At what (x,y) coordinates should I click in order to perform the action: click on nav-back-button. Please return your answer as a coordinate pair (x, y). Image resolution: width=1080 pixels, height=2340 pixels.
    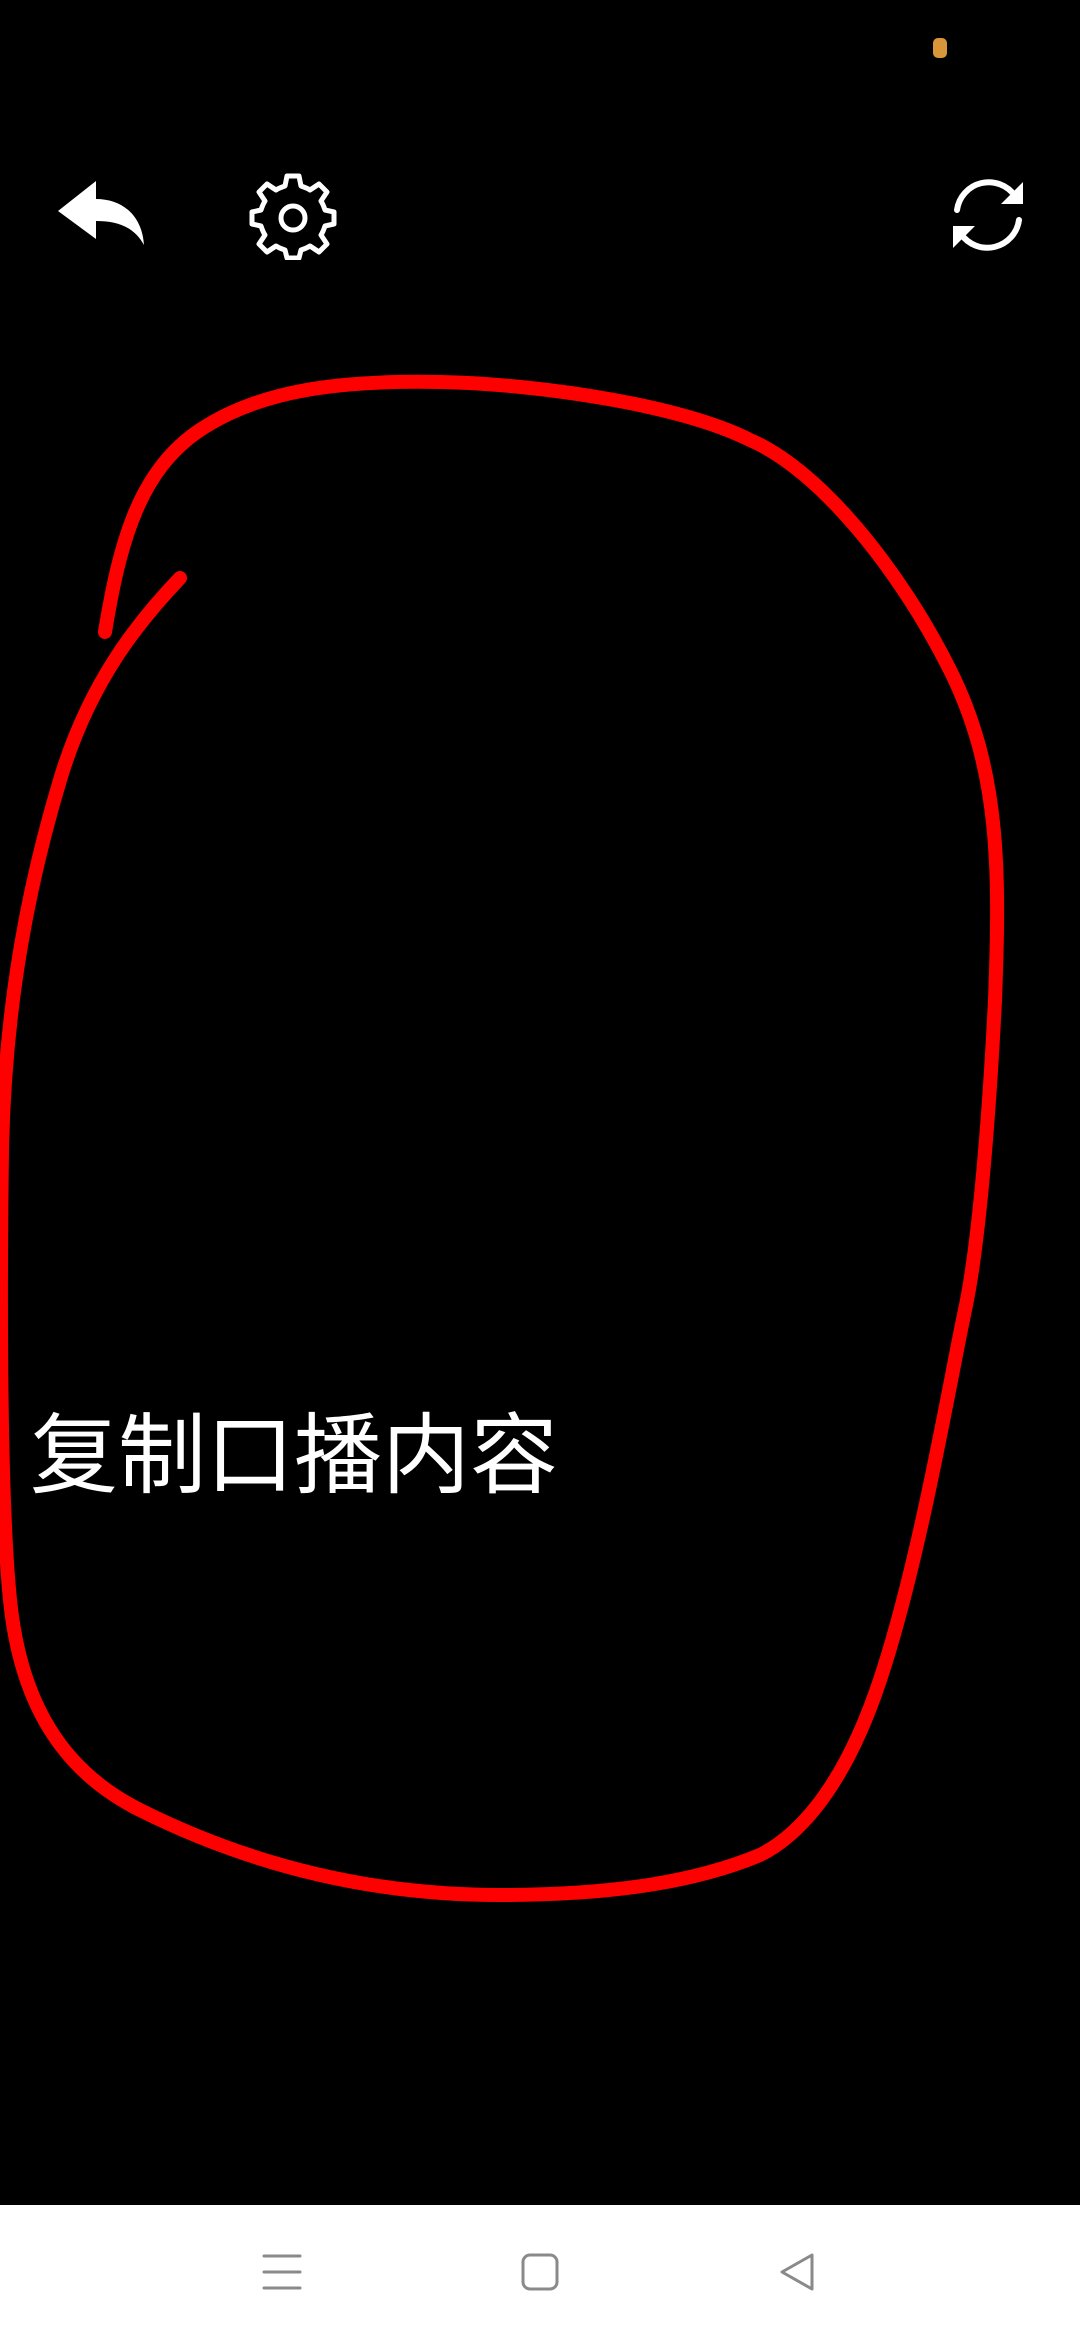
    Looking at the image, I should click on (798, 2272).